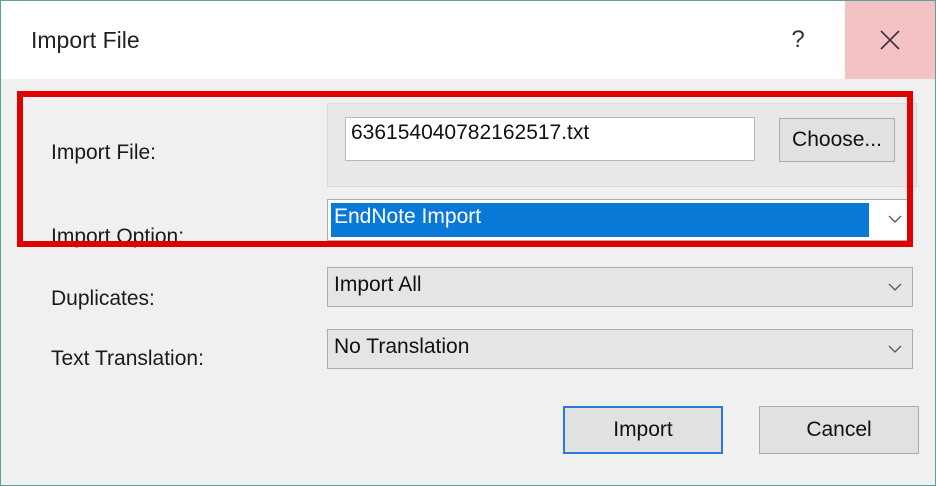 The width and height of the screenshot is (936, 486). I want to click on help-button: ?, so click(798, 40).